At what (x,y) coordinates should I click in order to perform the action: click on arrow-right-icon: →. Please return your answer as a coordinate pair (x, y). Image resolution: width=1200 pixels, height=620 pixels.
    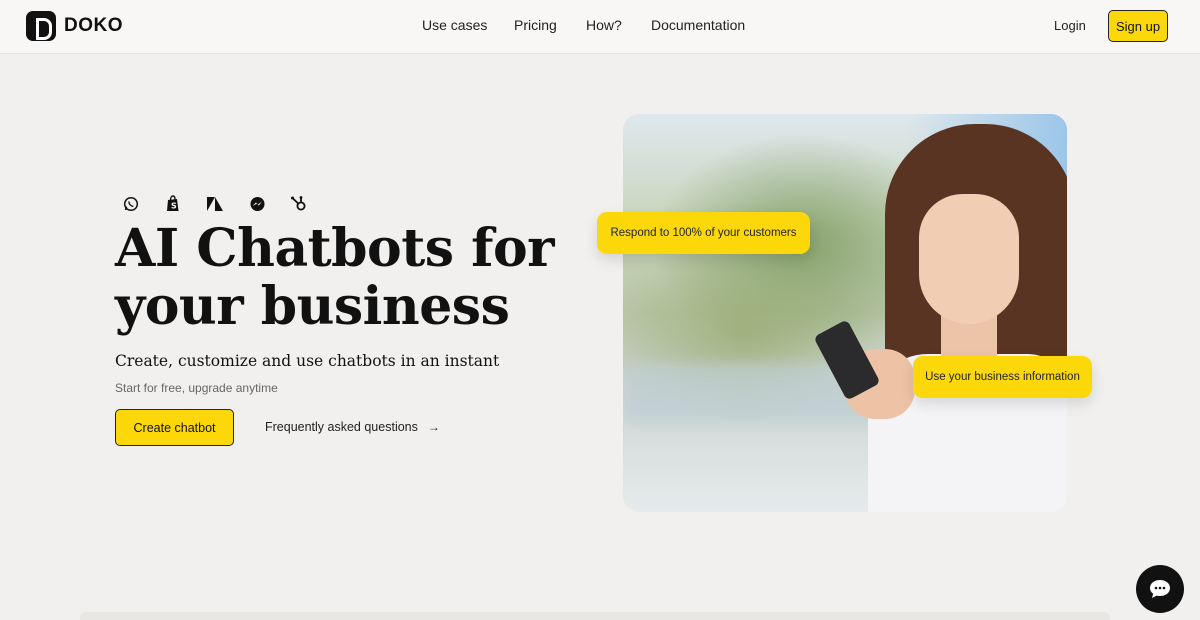
    Looking at the image, I should click on (433, 427).